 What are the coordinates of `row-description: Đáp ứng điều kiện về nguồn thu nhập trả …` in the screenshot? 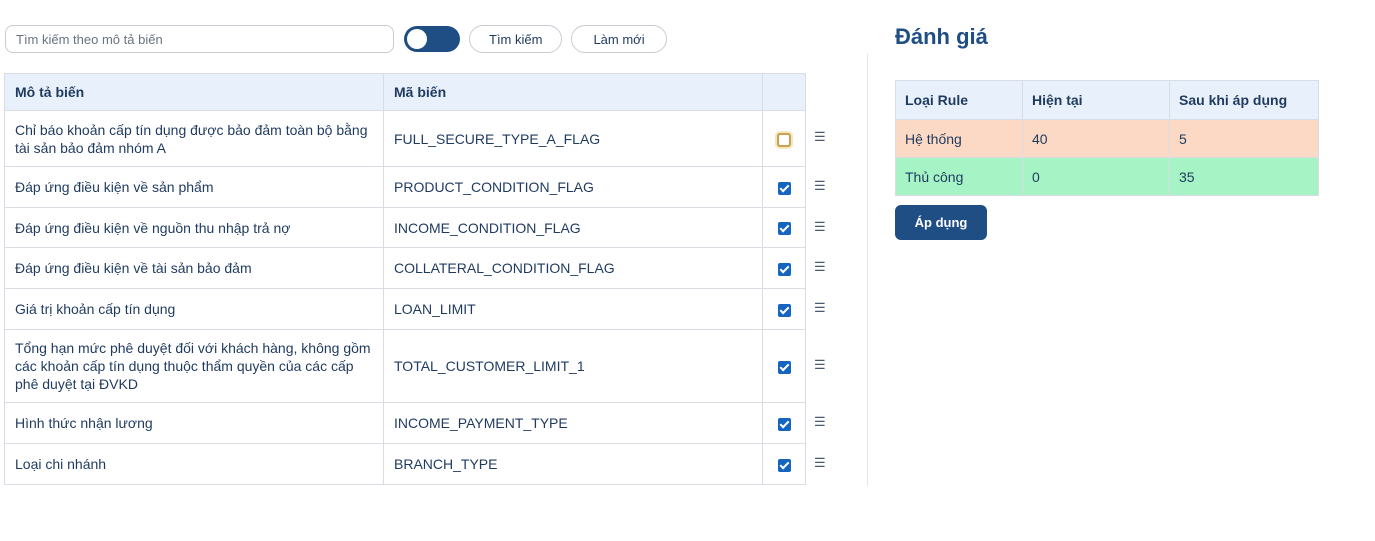 It's located at (194, 227).